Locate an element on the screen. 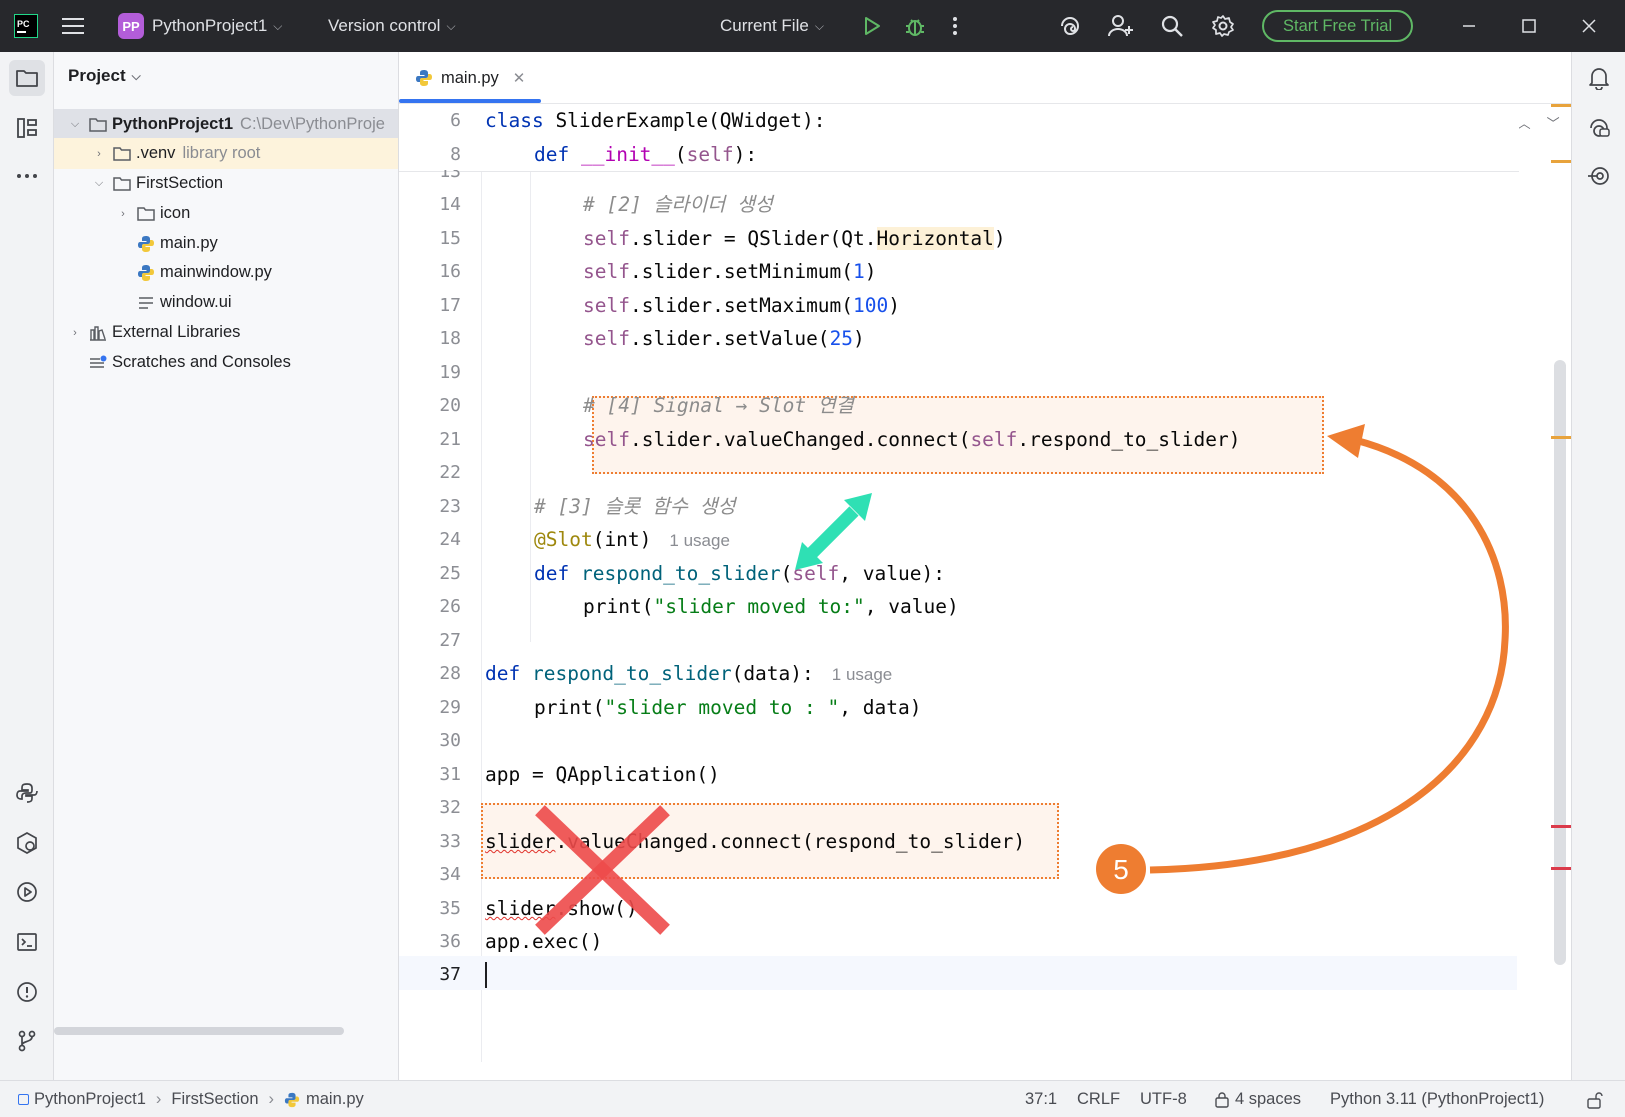 This screenshot has width=1625, height=1117. main-menu-icon is located at coordinates (74, 26).